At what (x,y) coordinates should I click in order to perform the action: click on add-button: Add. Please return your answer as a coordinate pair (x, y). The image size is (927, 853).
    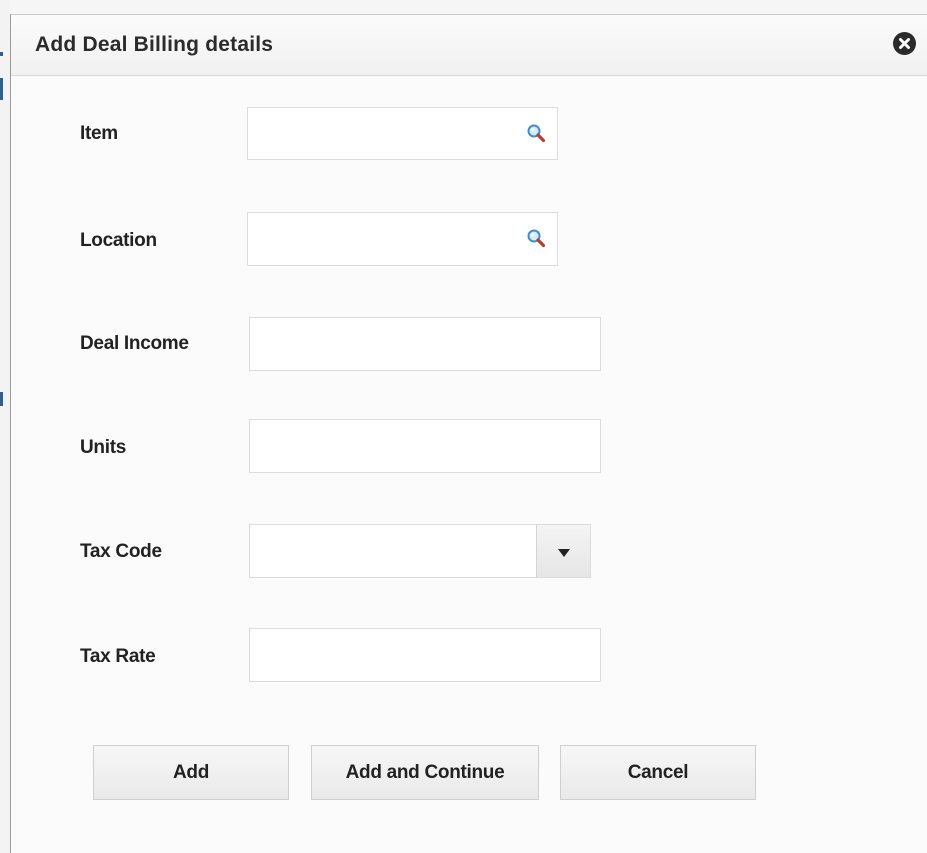
    Looking at the image, I should click on (191, 772).